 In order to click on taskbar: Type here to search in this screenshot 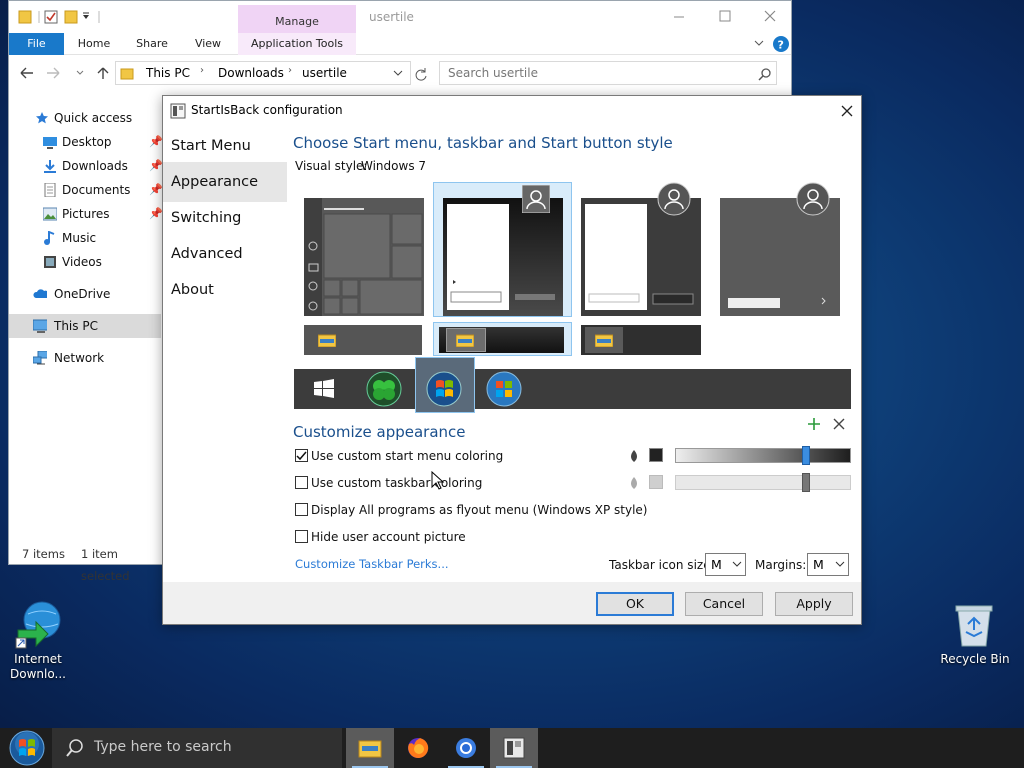, I will do `click(512, 748)`.